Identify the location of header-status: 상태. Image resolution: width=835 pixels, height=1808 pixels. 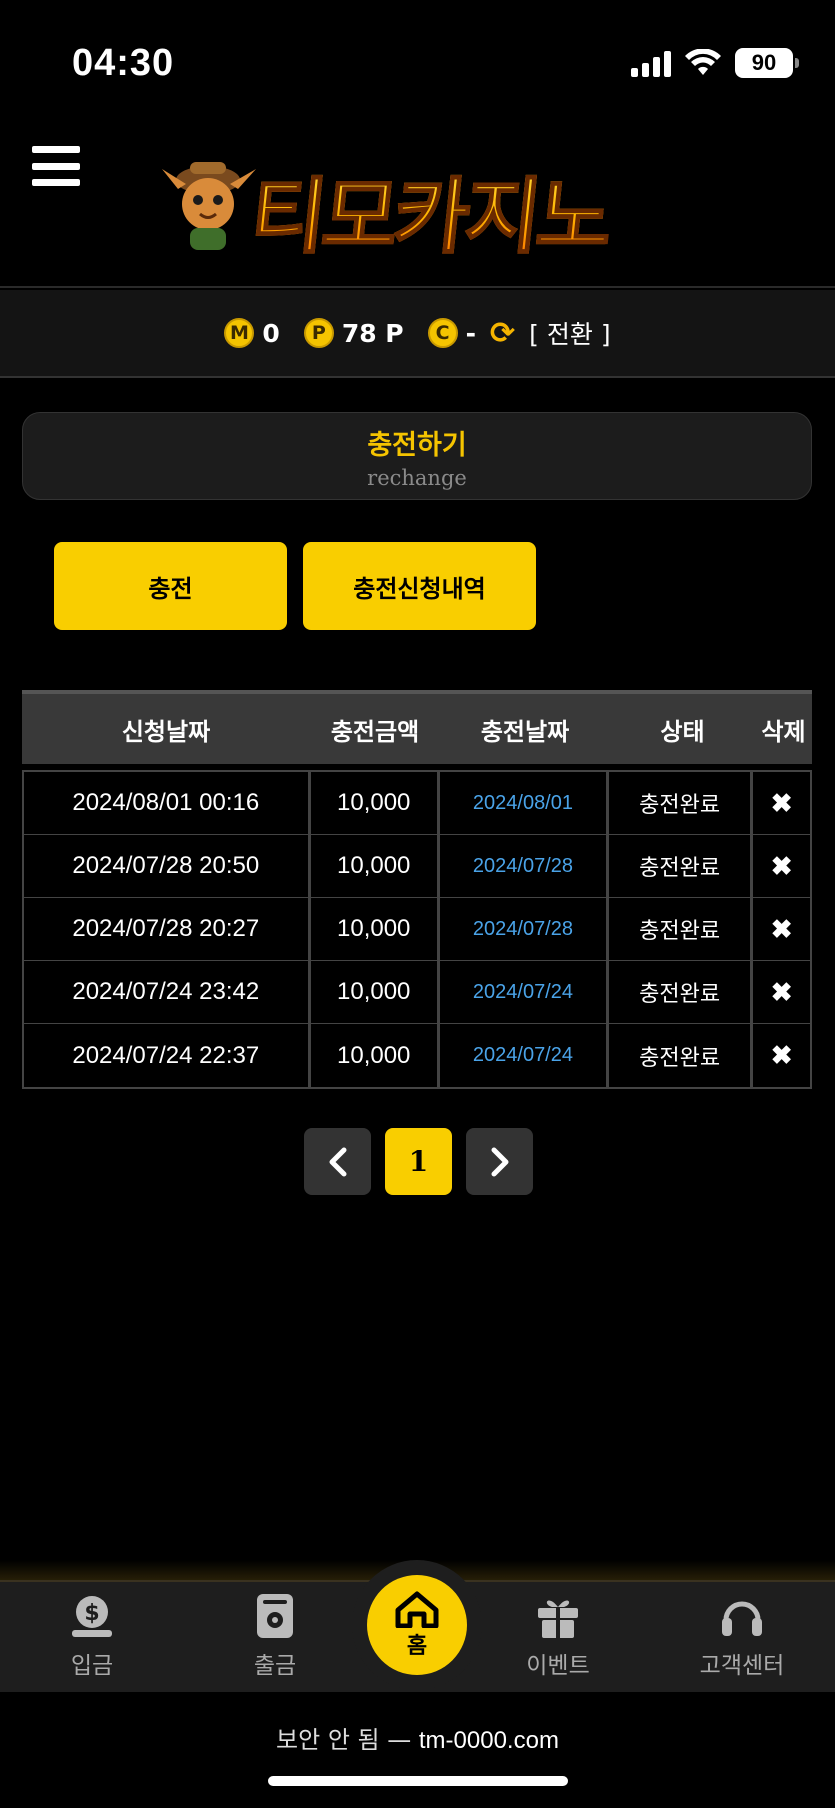
(682, 731).